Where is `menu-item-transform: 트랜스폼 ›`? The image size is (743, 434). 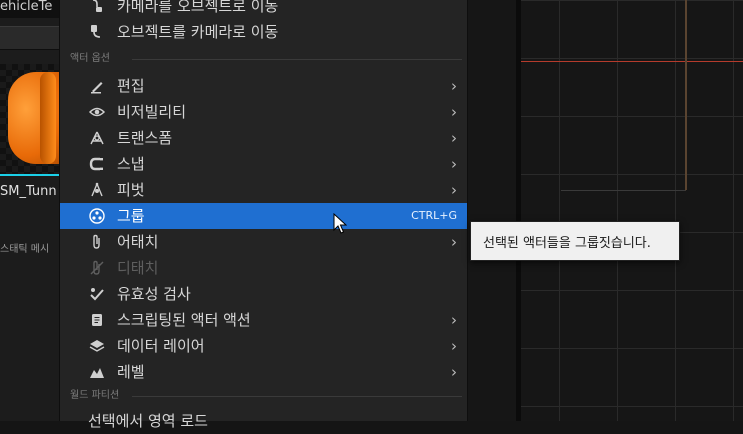 menu-item-transform: 트랜스폼 › is located at coordinates (263, 138).